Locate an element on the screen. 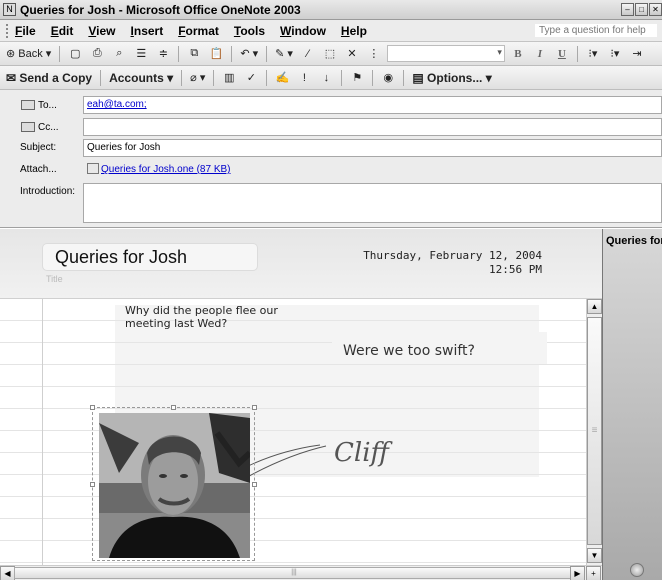  bold-button: B is located at coordinates (518, 54).